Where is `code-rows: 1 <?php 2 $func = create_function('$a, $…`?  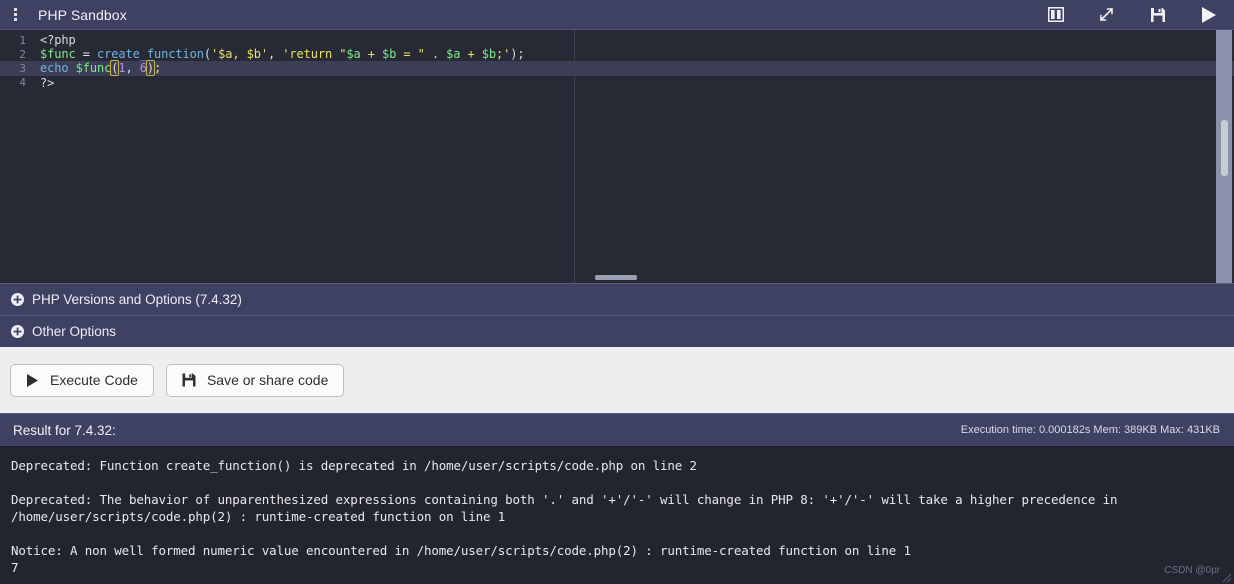 code-rows: 1 <?php 2 $func = create_function('$a, $… is located at coordinates (617, 61).